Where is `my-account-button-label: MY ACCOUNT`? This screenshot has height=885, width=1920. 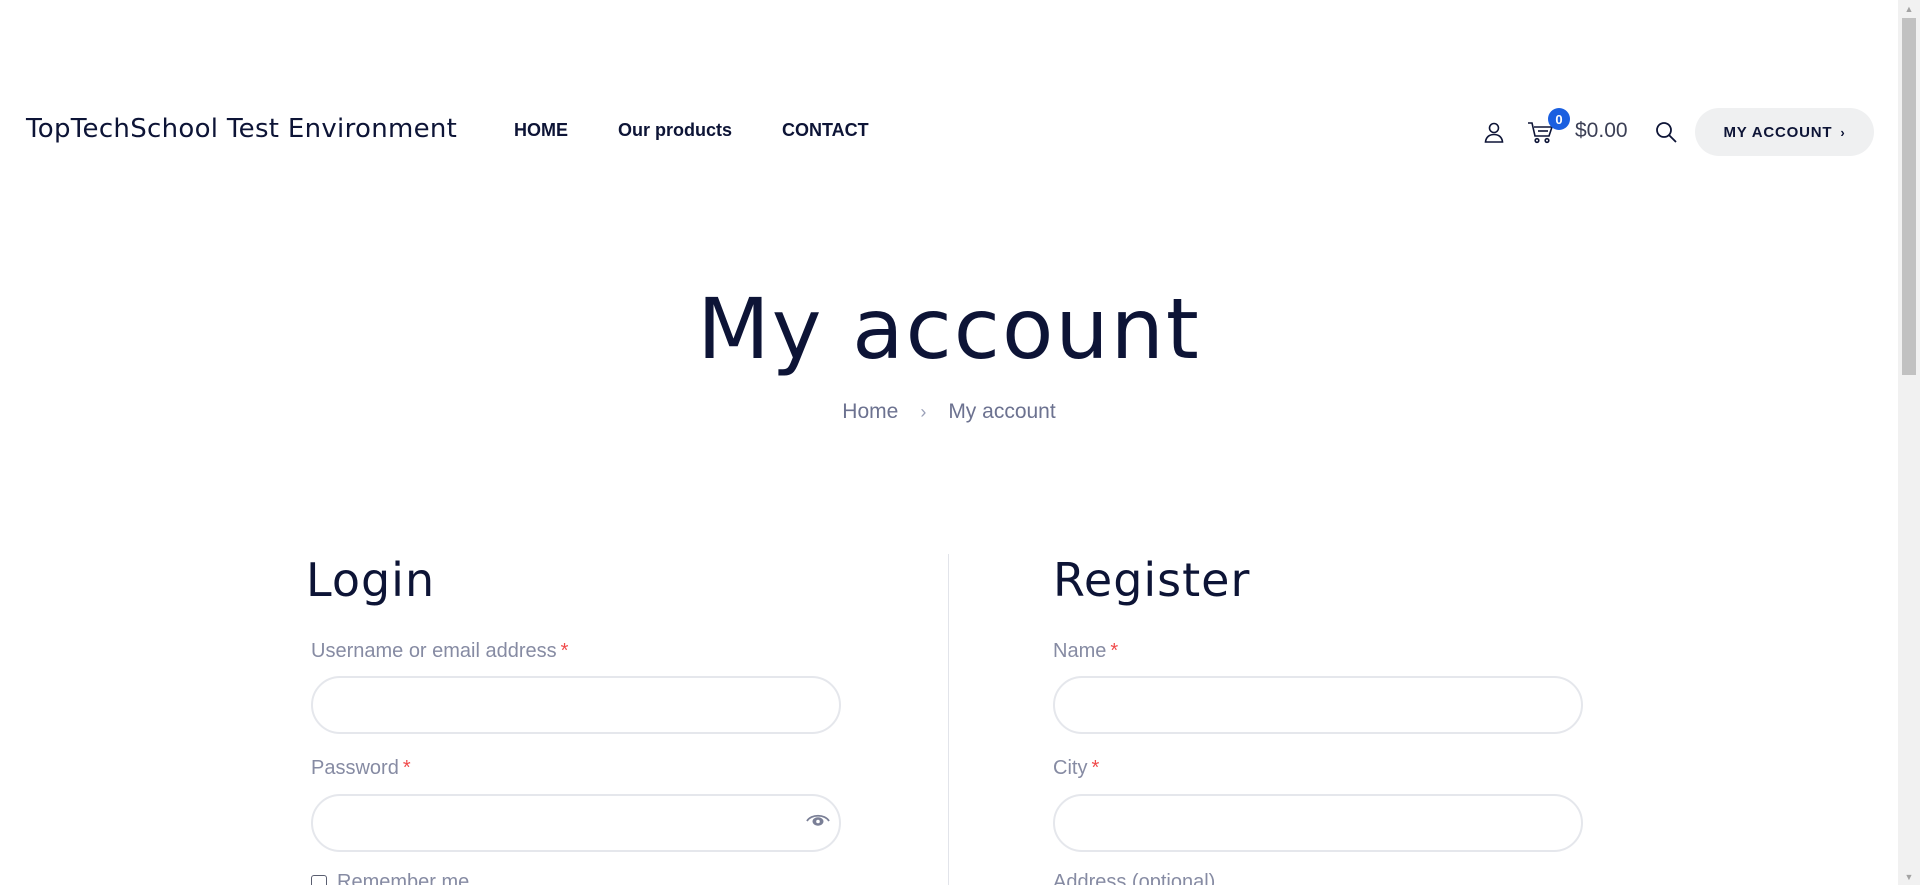 my-account-button-label: MY ACCOUNT is located at coordinates (1778, 132).